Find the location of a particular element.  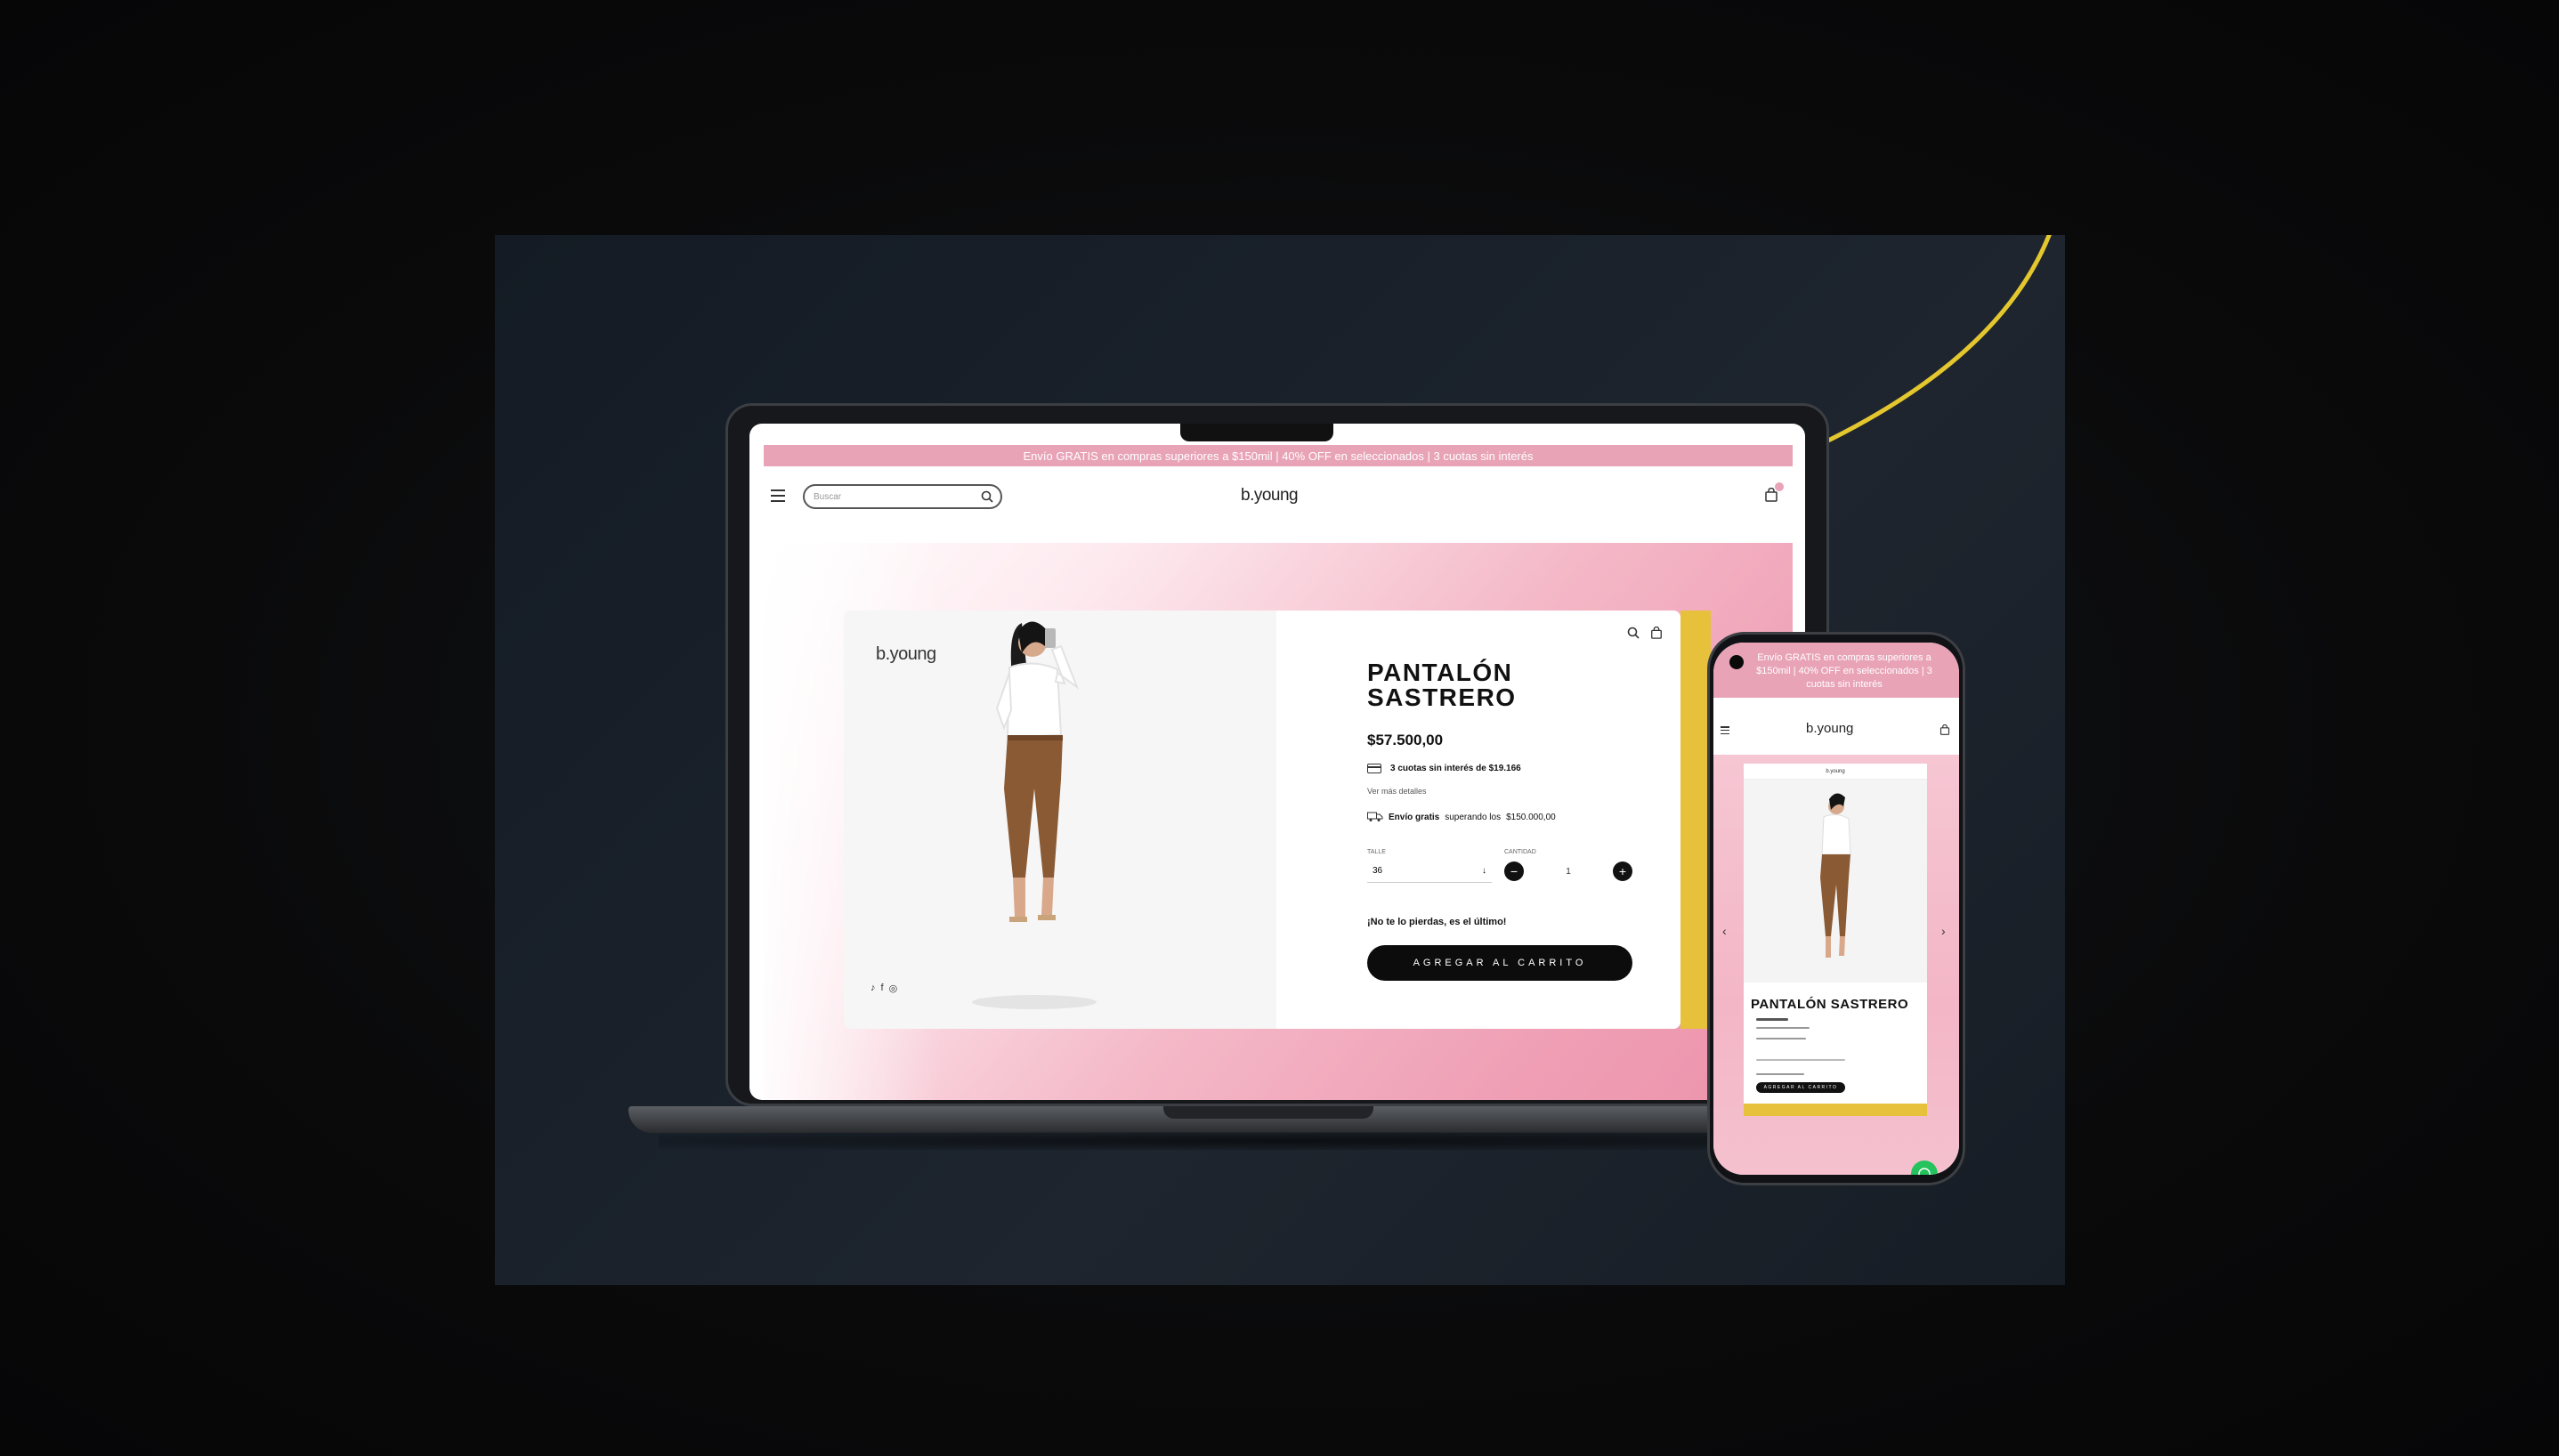

size-value: 36 is located at coordinates (1378, 871).